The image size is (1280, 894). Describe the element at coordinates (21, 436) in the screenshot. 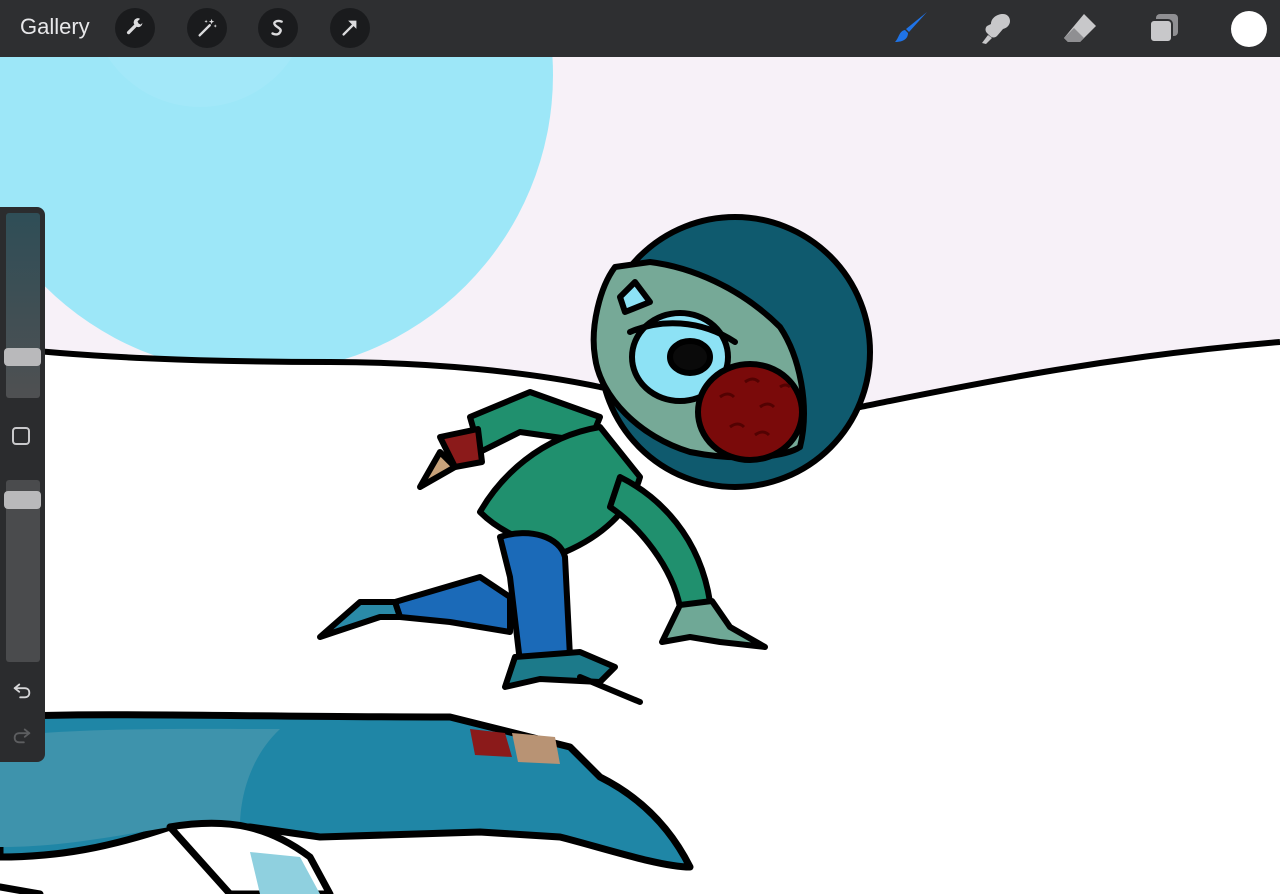

I see `modify-square-button` at that location.